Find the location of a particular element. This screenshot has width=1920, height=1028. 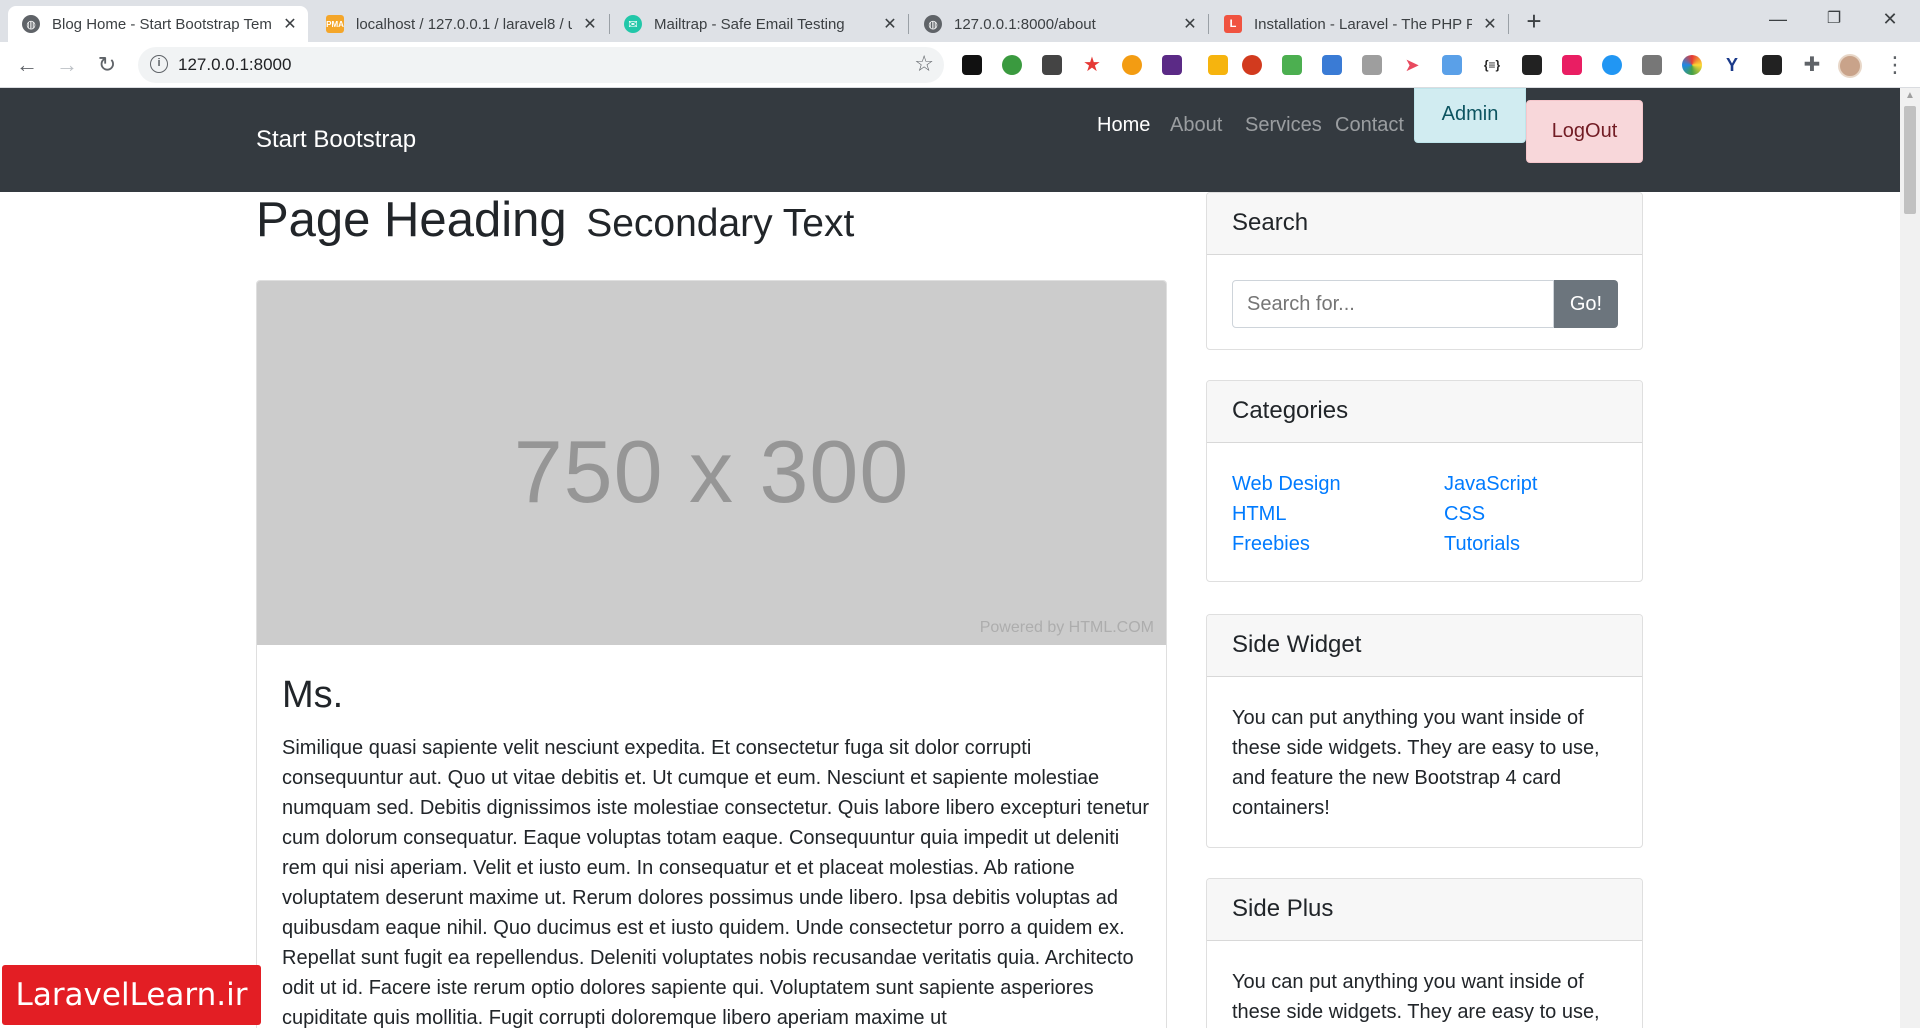

scrollbar-thumb is located at coordinates (1910, 160).